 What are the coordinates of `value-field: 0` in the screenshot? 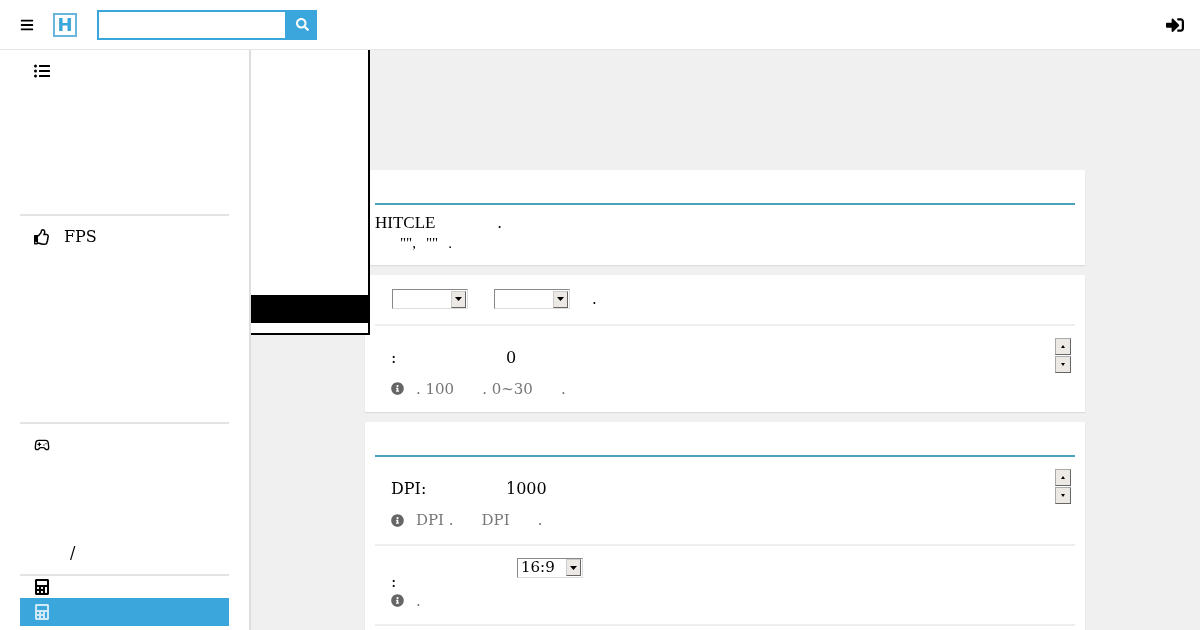 It's located at (511, 357).